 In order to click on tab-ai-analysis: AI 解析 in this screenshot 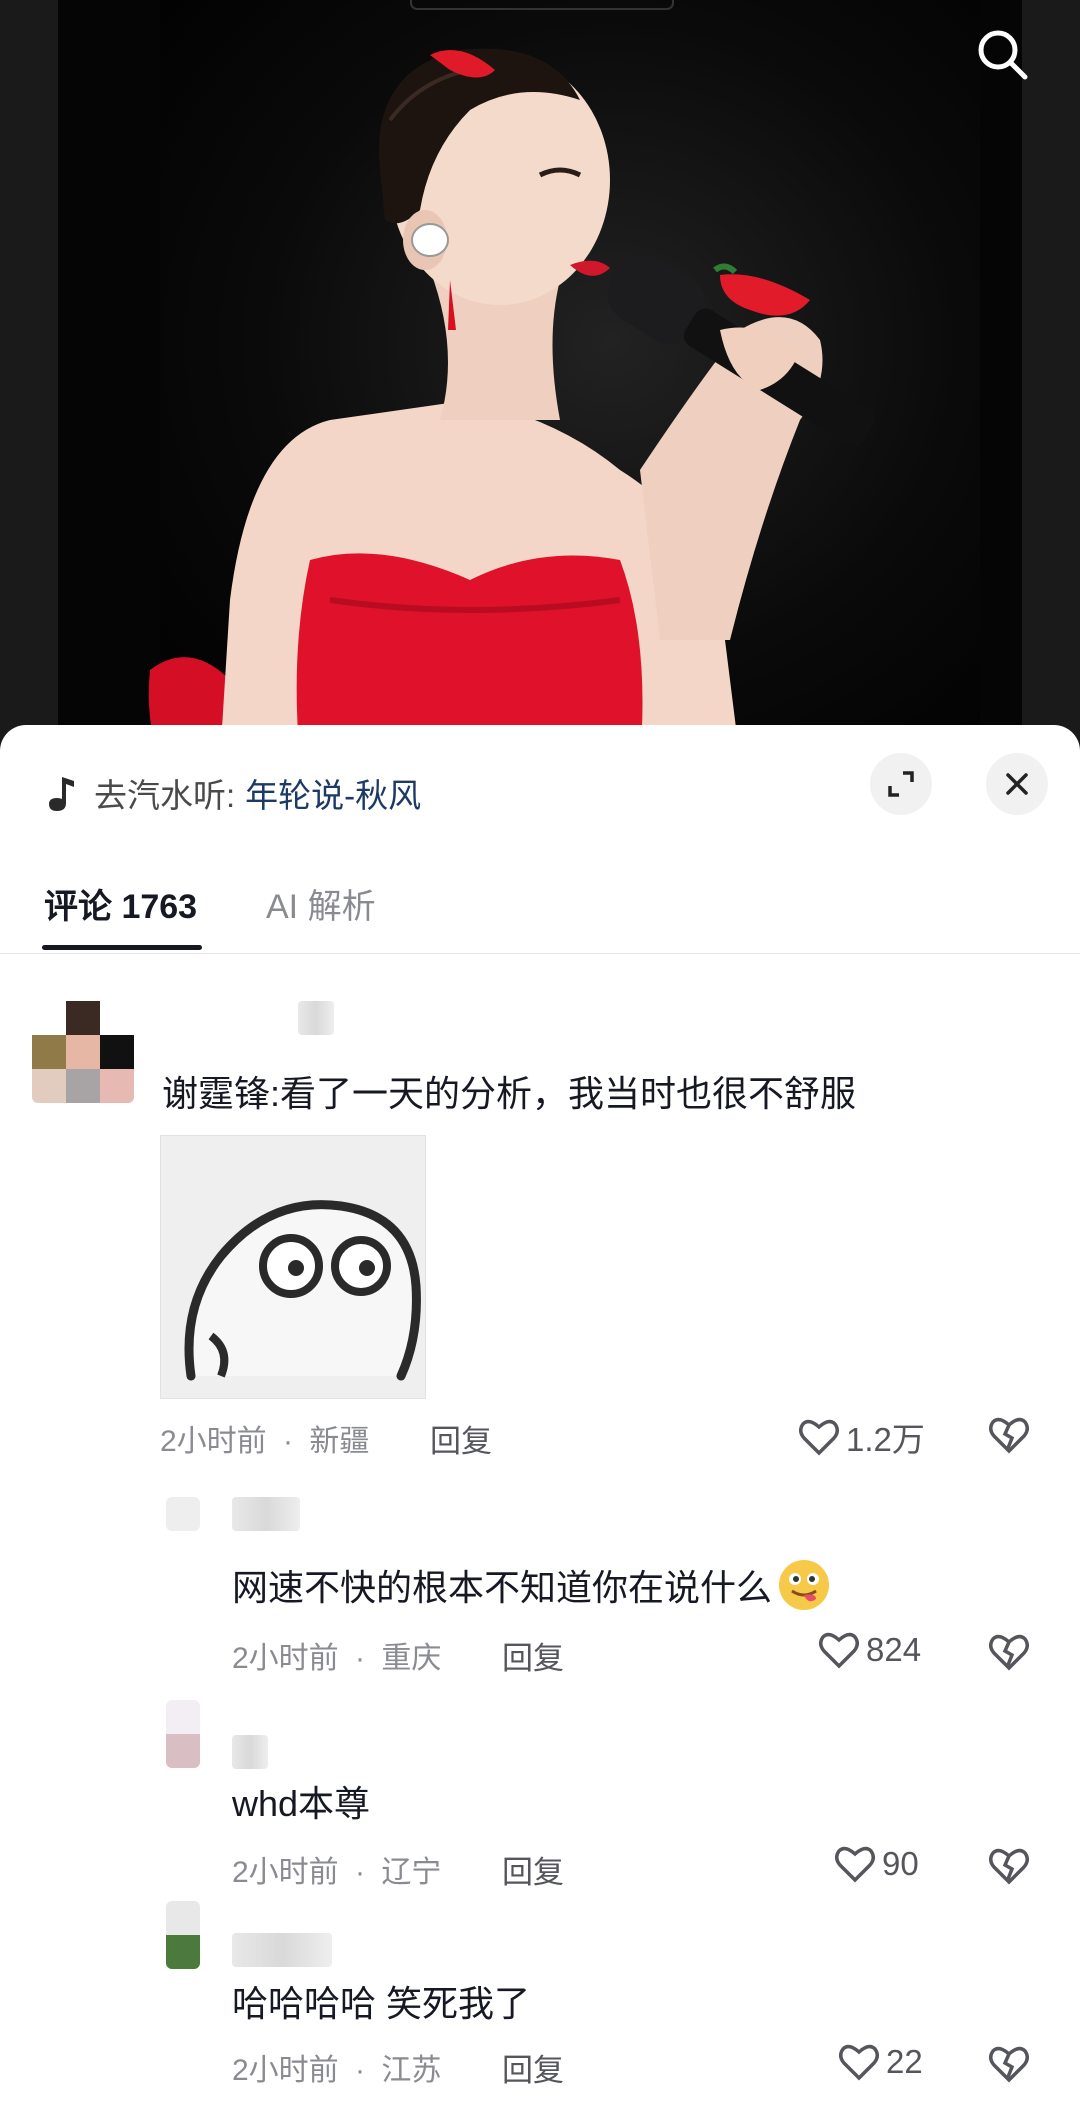, I will do `click(321, 907)`.